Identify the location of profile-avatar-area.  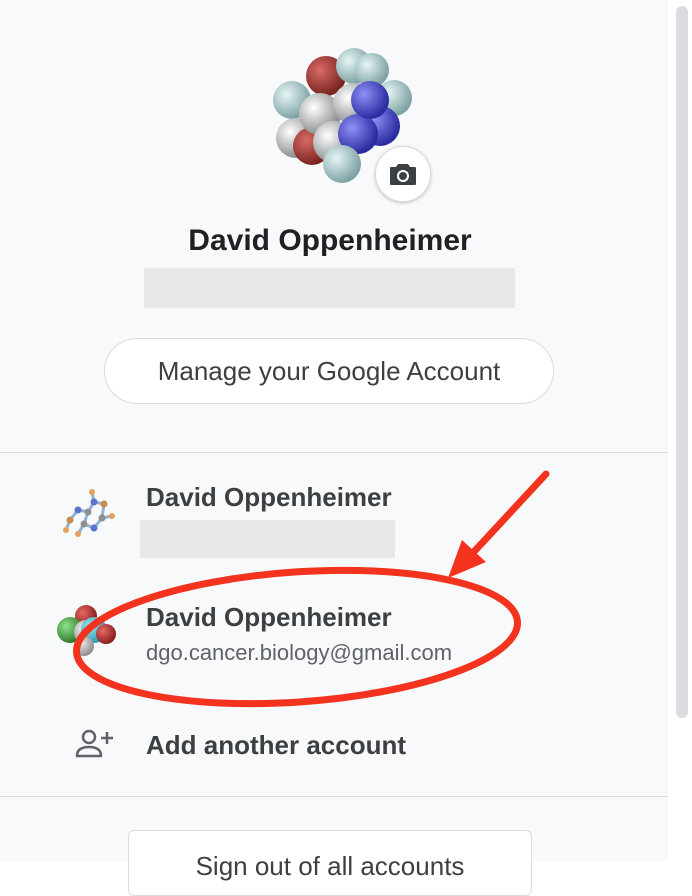
(346, 120).